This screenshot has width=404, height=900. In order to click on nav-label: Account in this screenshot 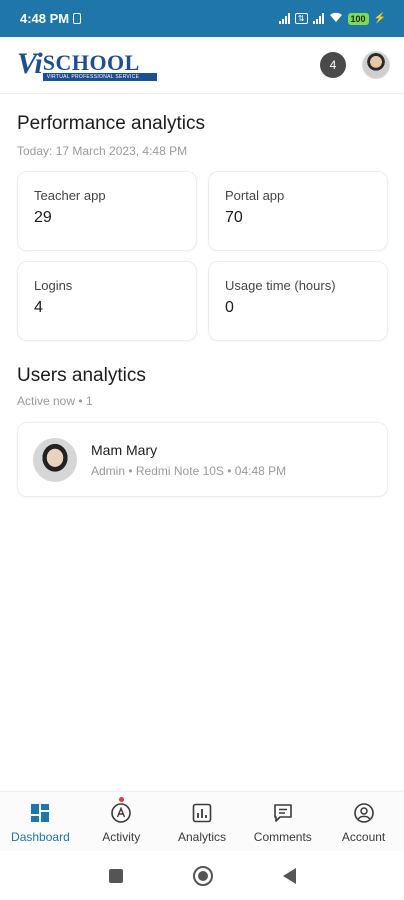, I will do `click(363, 837)`.